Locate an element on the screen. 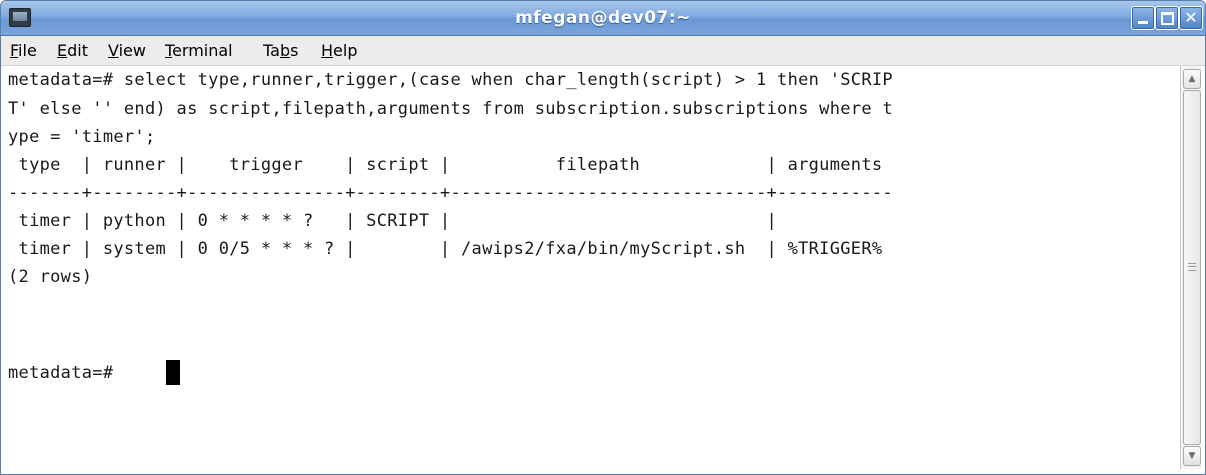 This screenshot has width=1206, height=475. menu-mnemonic: F is located at coordinates (14, 50).